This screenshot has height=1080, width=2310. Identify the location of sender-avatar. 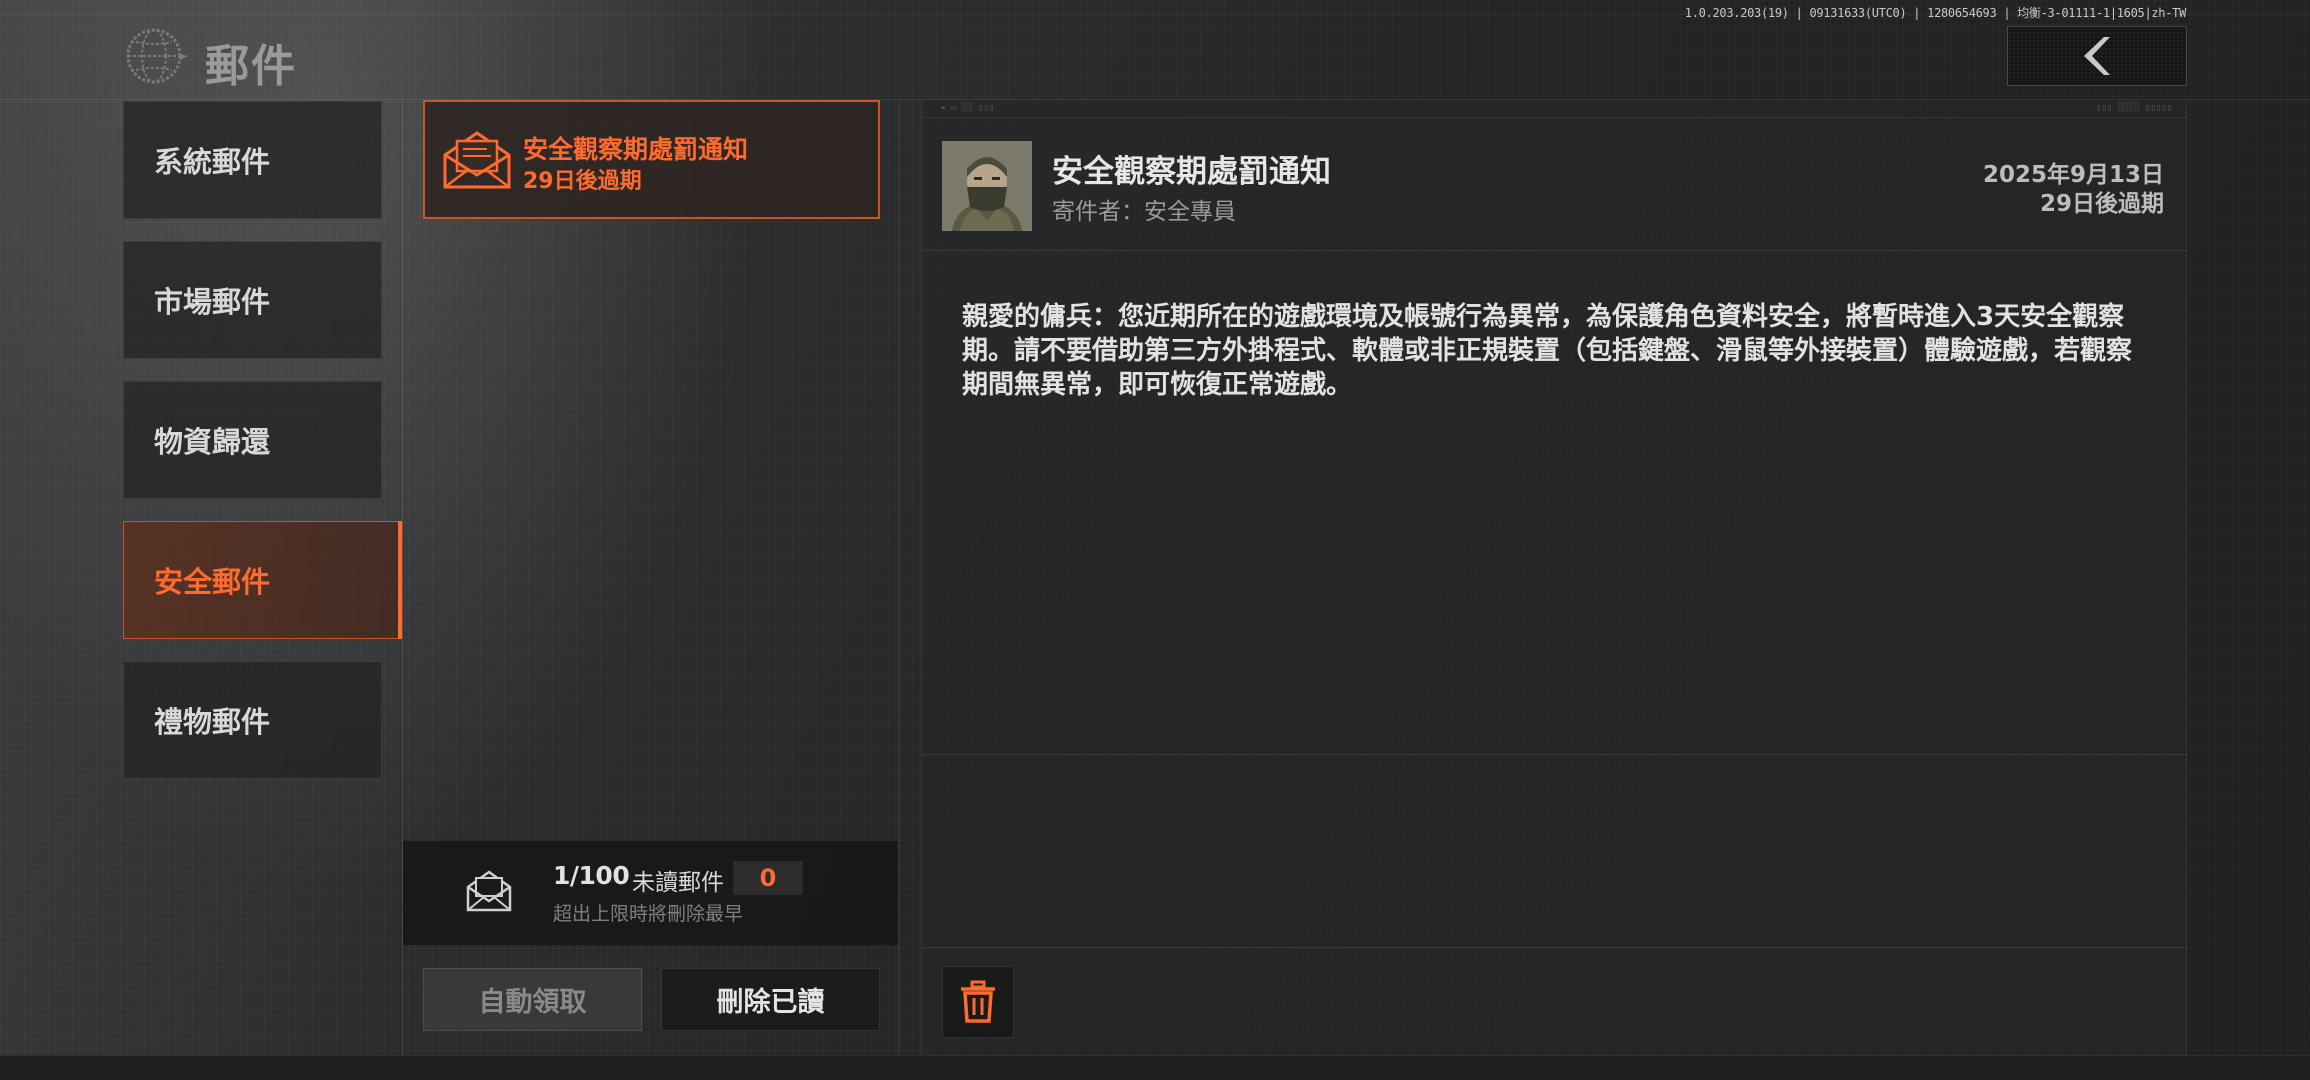
(987, 186).